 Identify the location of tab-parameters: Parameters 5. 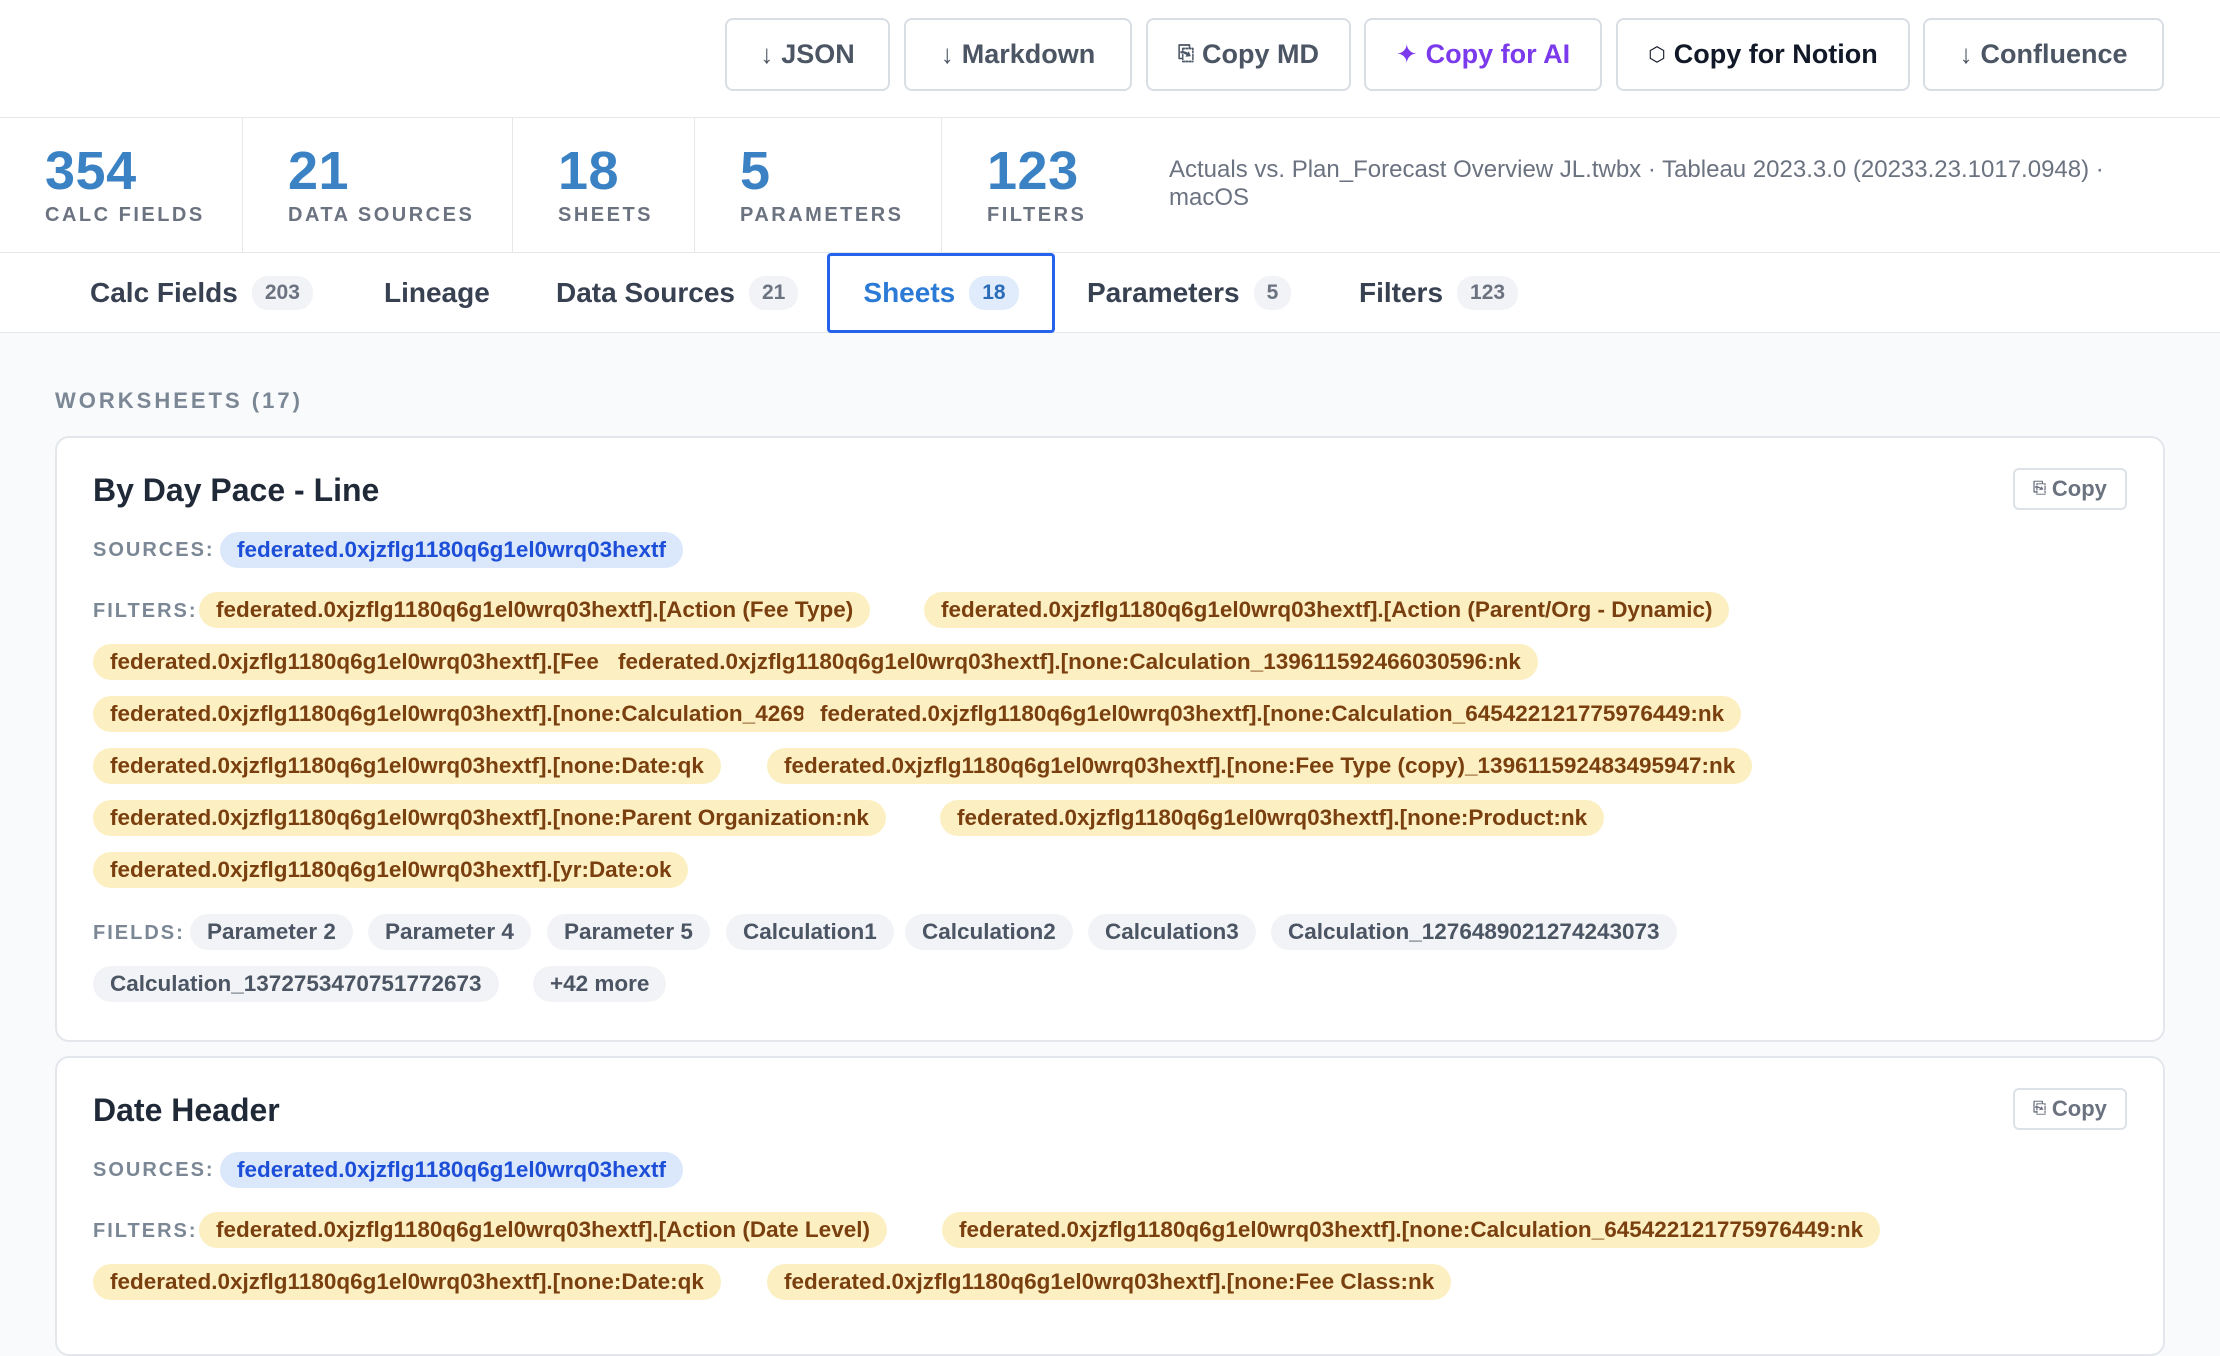
(1189, 293).